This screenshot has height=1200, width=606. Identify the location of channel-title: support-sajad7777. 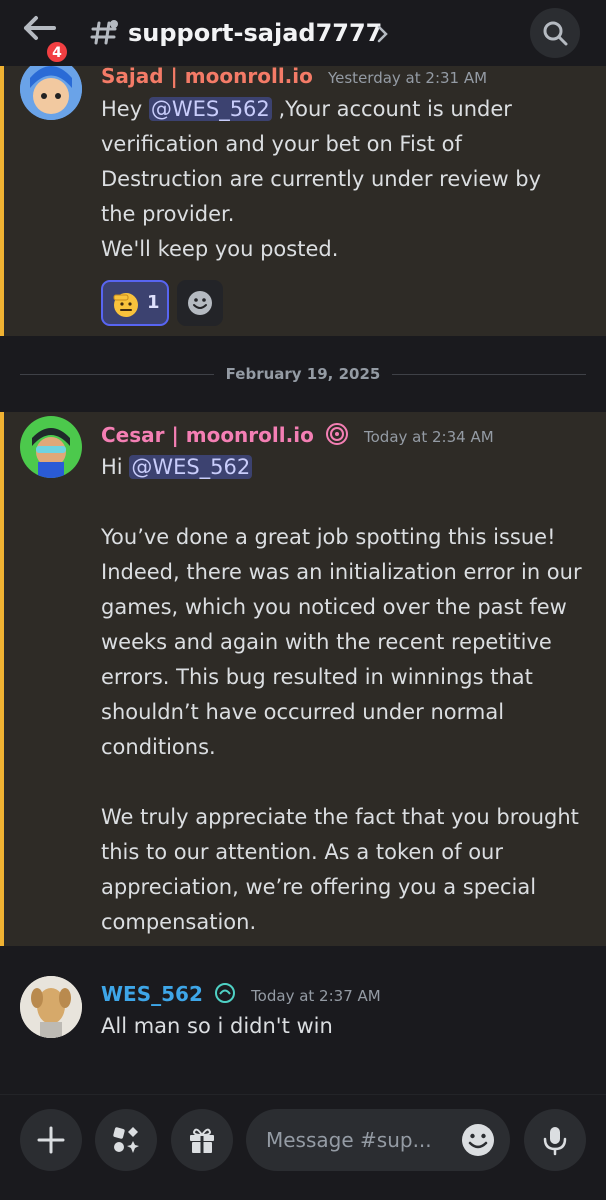
(255, 33).